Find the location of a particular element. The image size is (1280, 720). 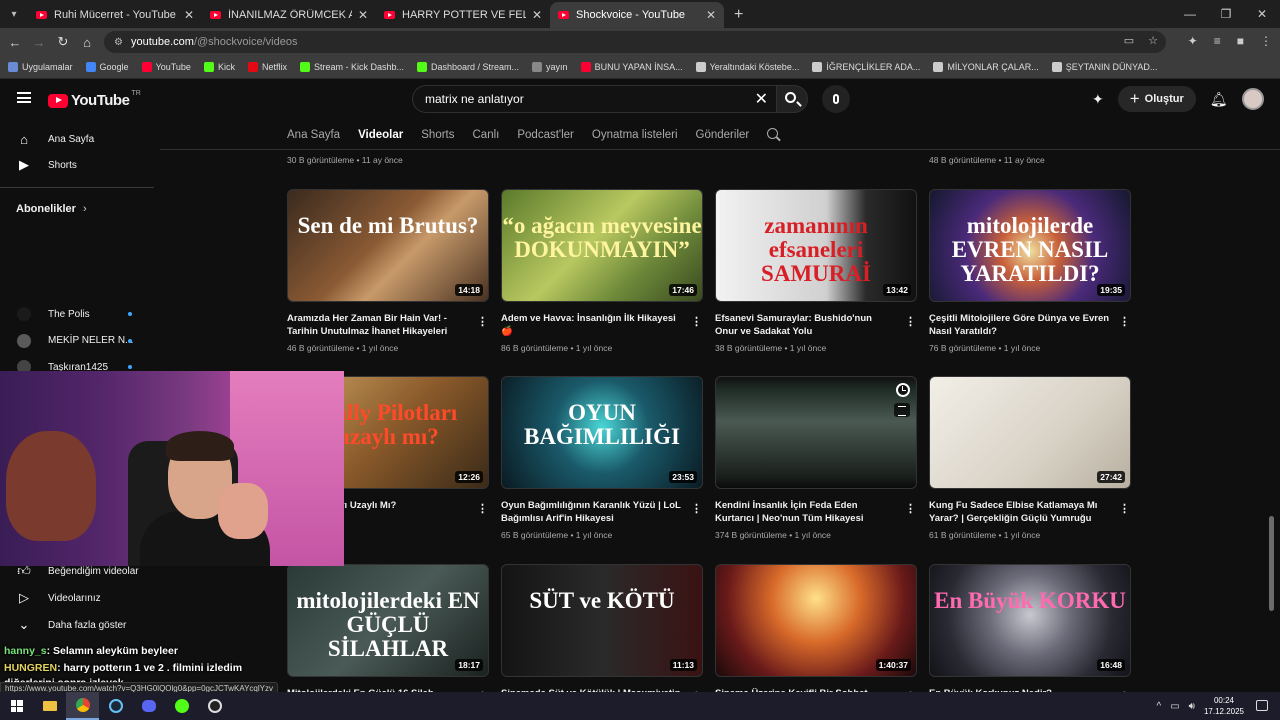

subscriptions-header: Abonelikler › is located at coordinates (51, 209).